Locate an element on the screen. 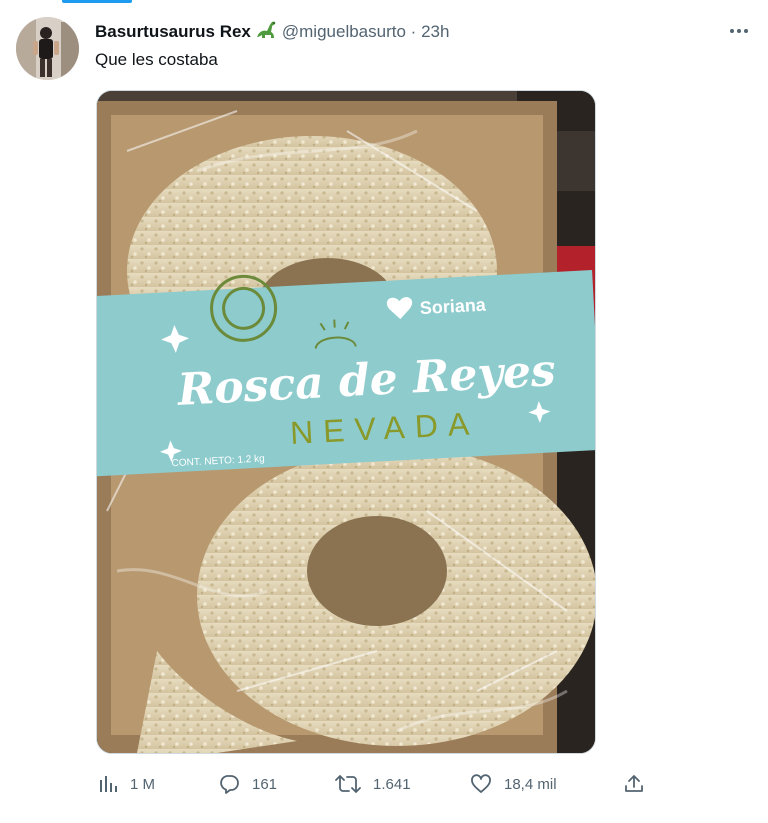  retweet-icon is located at coordinates (348, 784).